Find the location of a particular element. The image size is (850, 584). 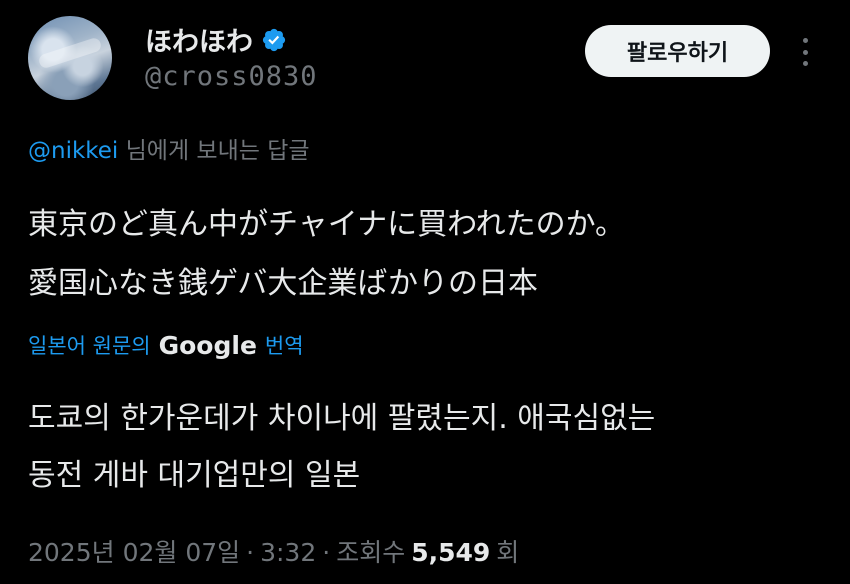

verified-badge-icon is located at coordinates (274, 39).